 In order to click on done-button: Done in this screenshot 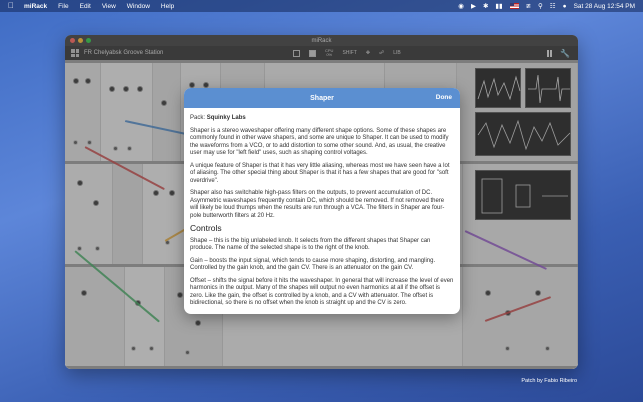, I will do `click(444, 97)`.